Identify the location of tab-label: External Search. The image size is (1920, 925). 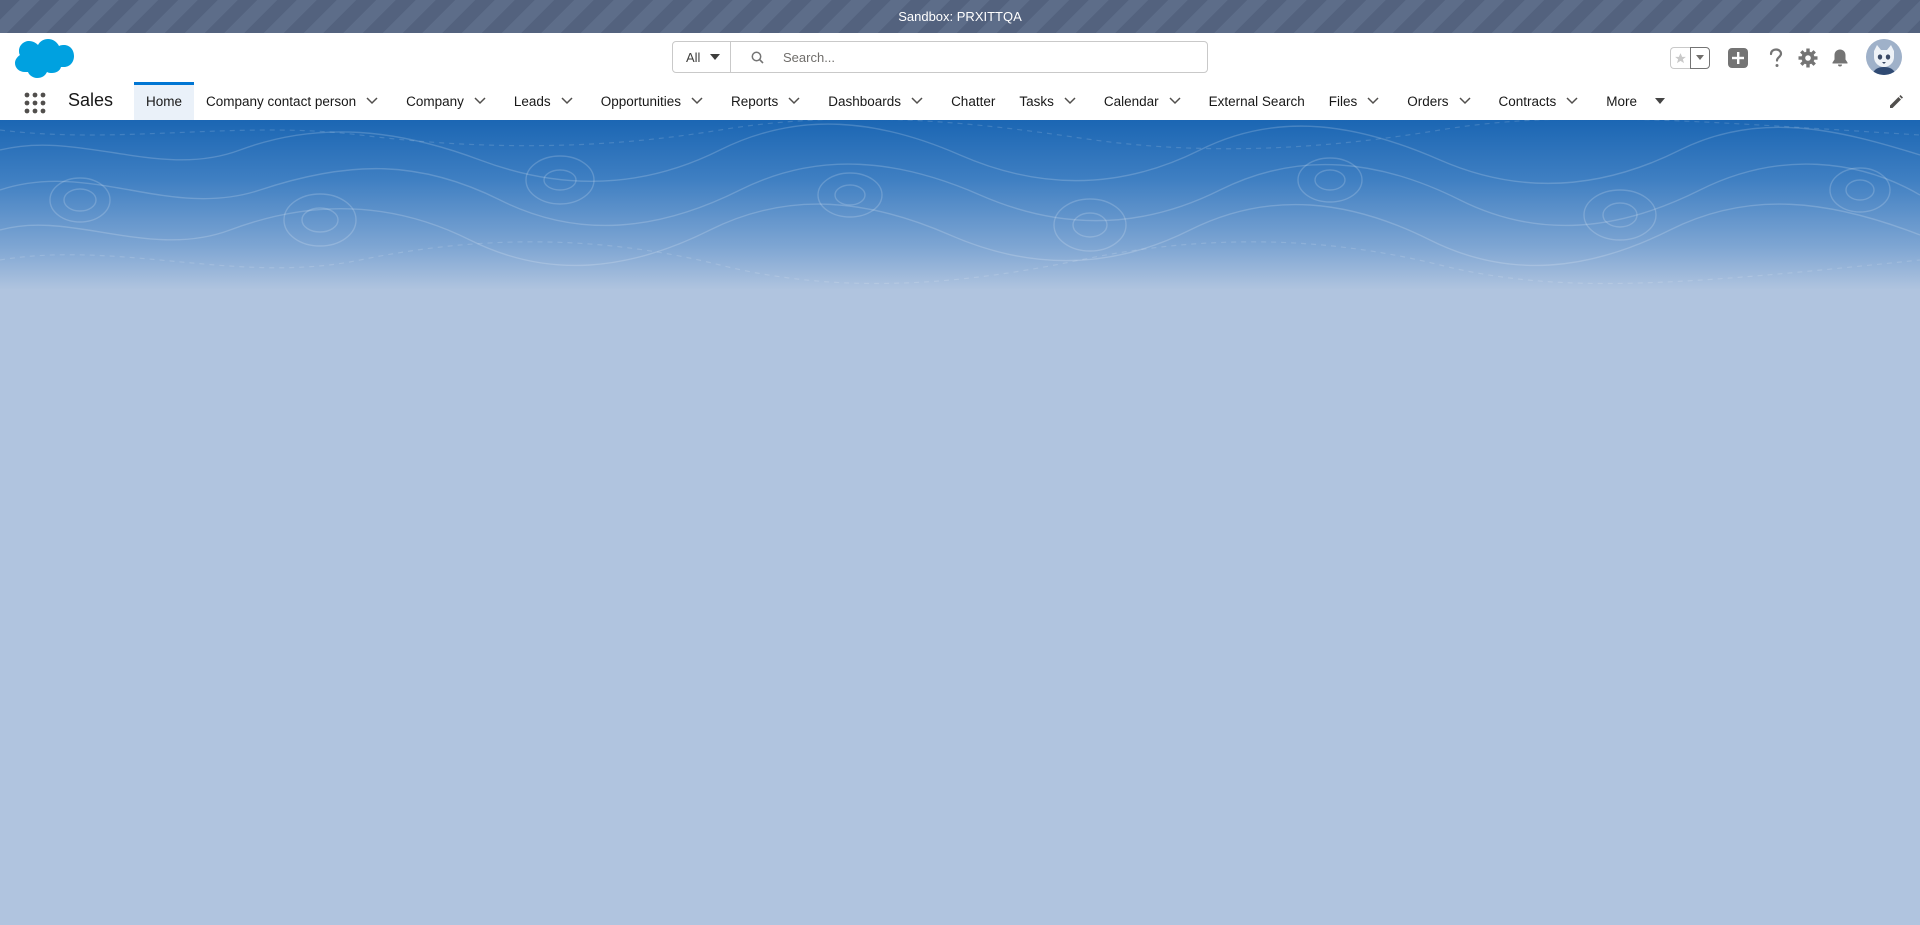
(1256, 101).